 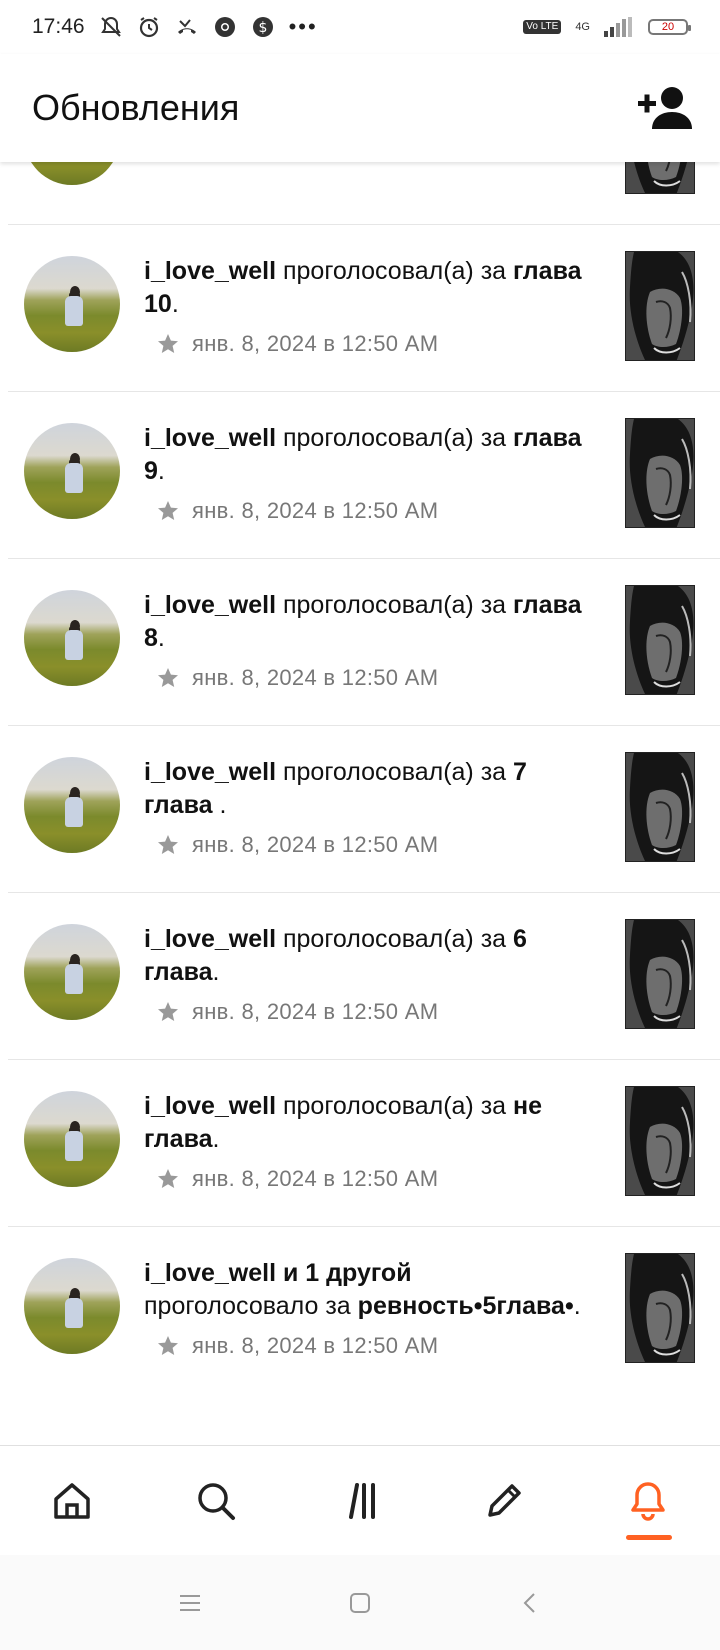 What do you see at coordinates (466, 1306) in the screenshot?
I see `notification-target: ревность•5глава•` at bounding box center [466, 1306].